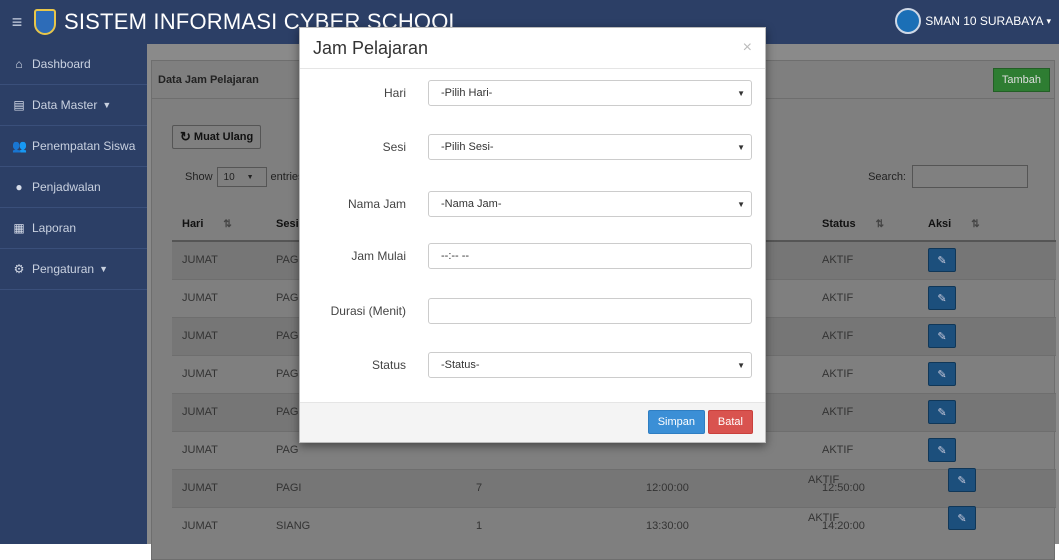  Describe the element at coordinates (217, 137) in the screenshot. I see `reload-button: ↻ Muat Ulang` at that location.